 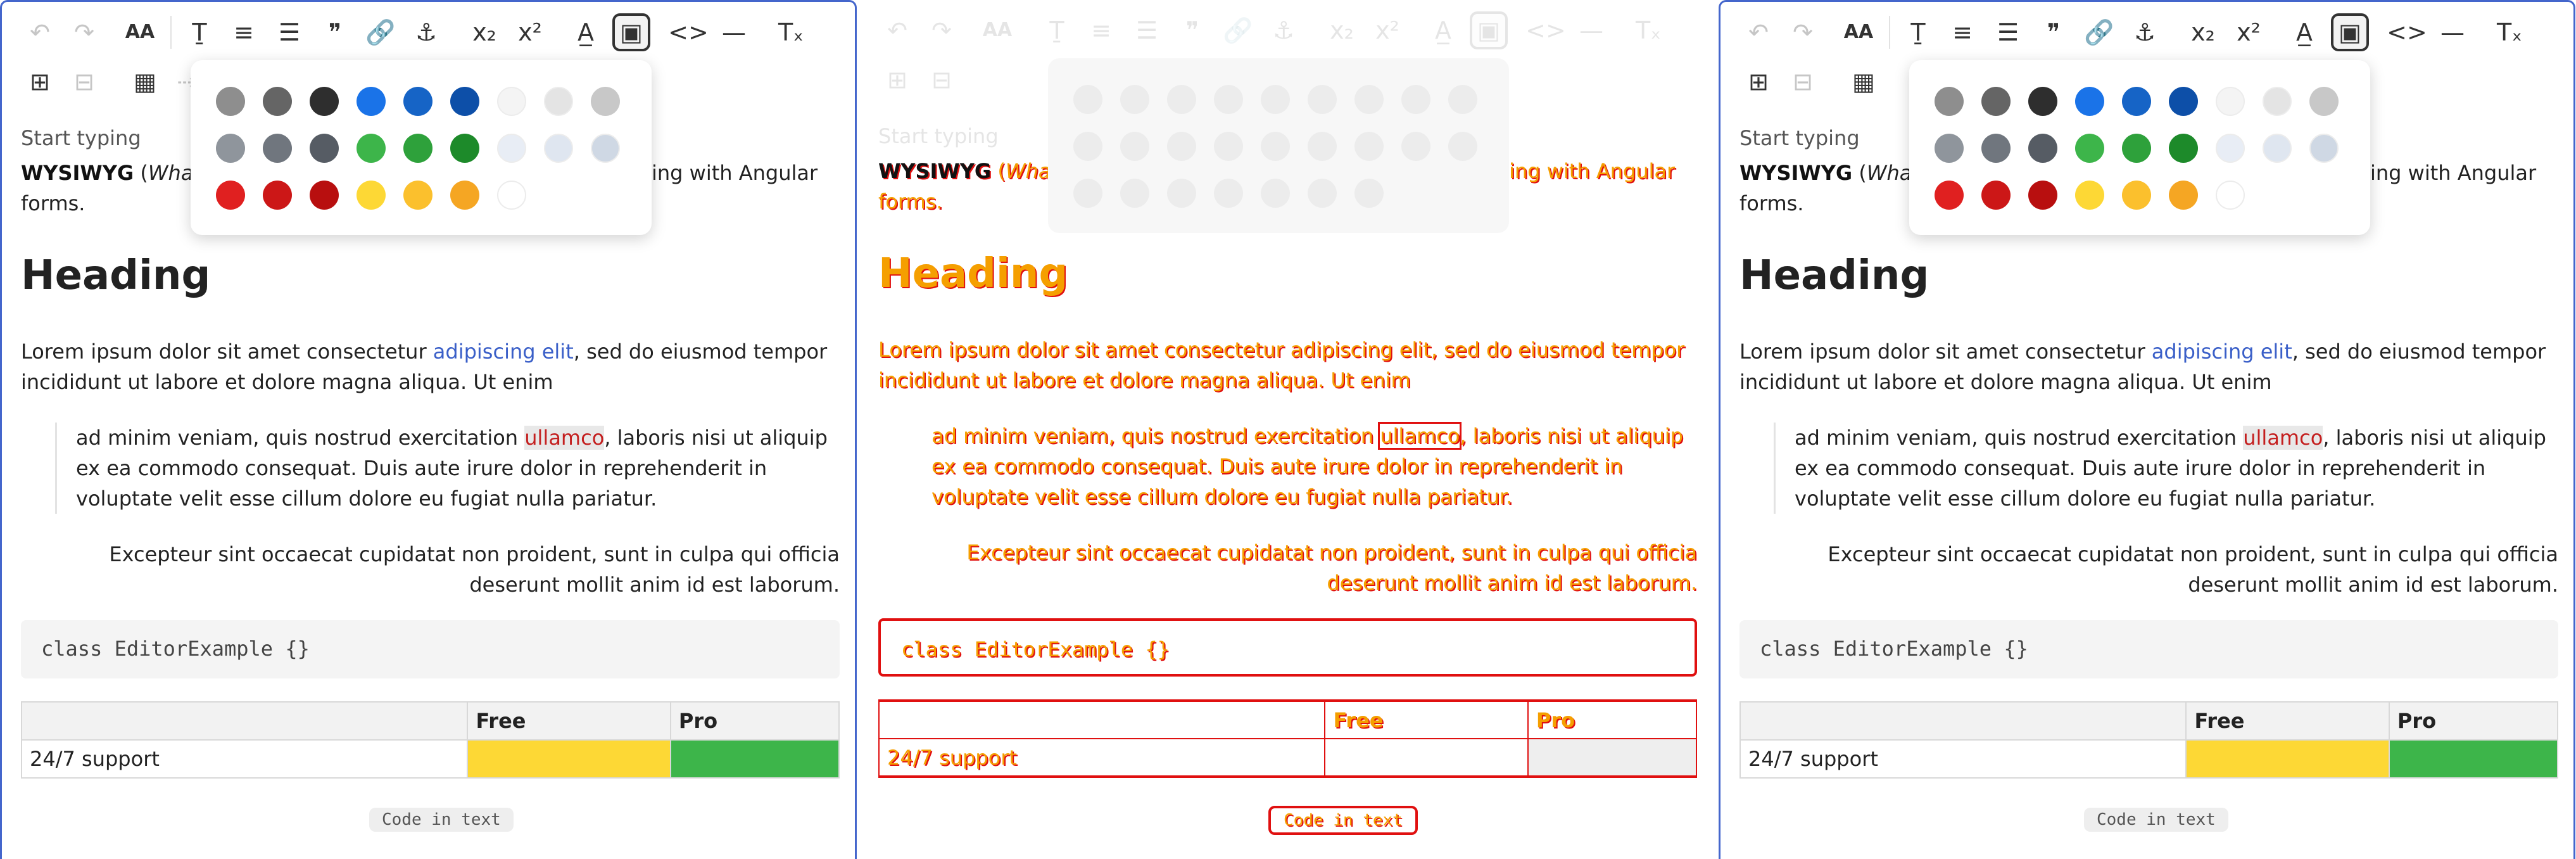 What do you see at coordinates (116, 275) in the screenshot?
I see `heading: Heading` at bounding box center [116, 275].